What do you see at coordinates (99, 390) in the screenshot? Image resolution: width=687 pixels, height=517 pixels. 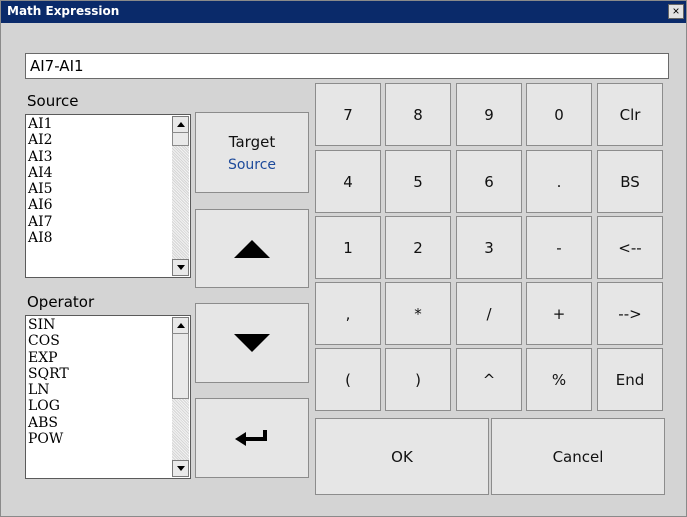 I see `operator-item: LN` at bounding box center [99, 390].